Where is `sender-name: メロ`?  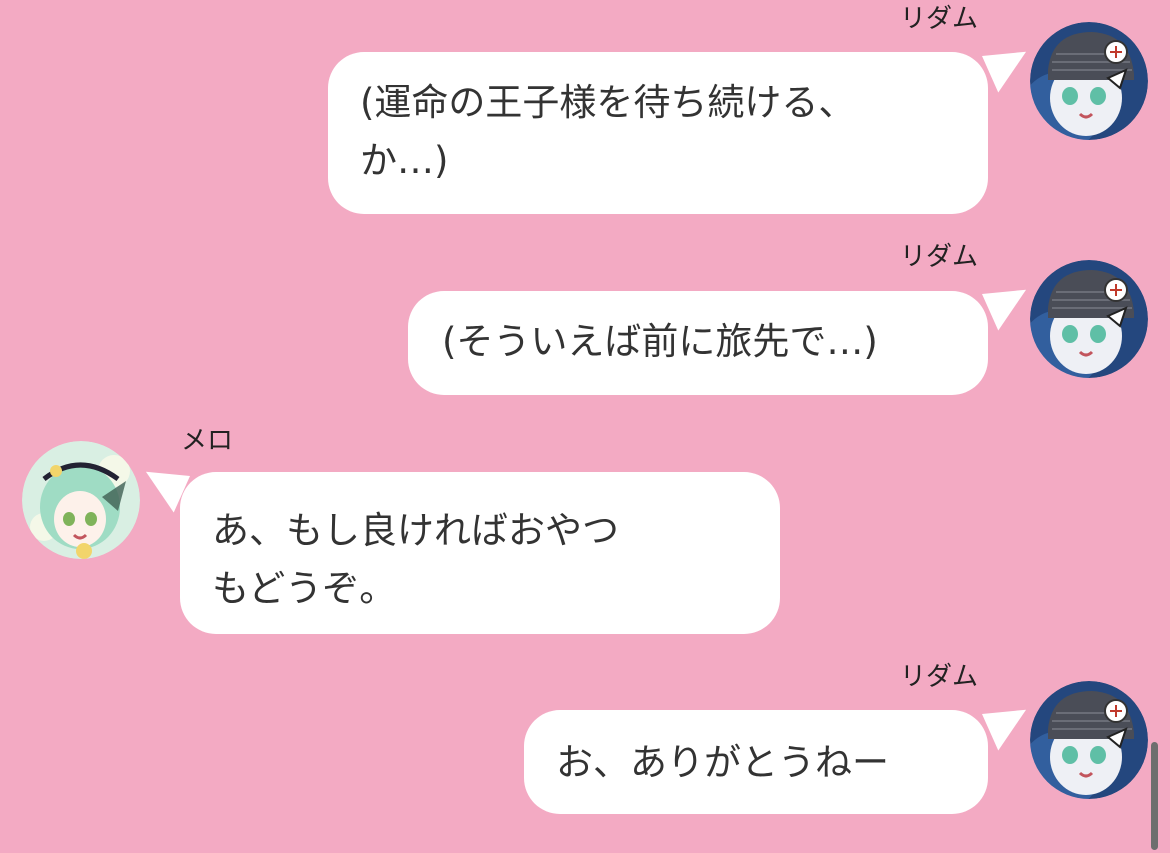 sender-name: メロ is located at coordinates (207, 441).